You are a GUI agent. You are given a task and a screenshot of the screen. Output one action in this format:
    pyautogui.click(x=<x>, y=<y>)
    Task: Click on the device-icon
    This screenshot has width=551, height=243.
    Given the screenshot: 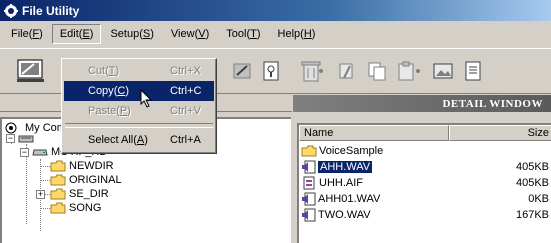 What is the action you would take?
    pyautogui.click(x=26, y=139)
    